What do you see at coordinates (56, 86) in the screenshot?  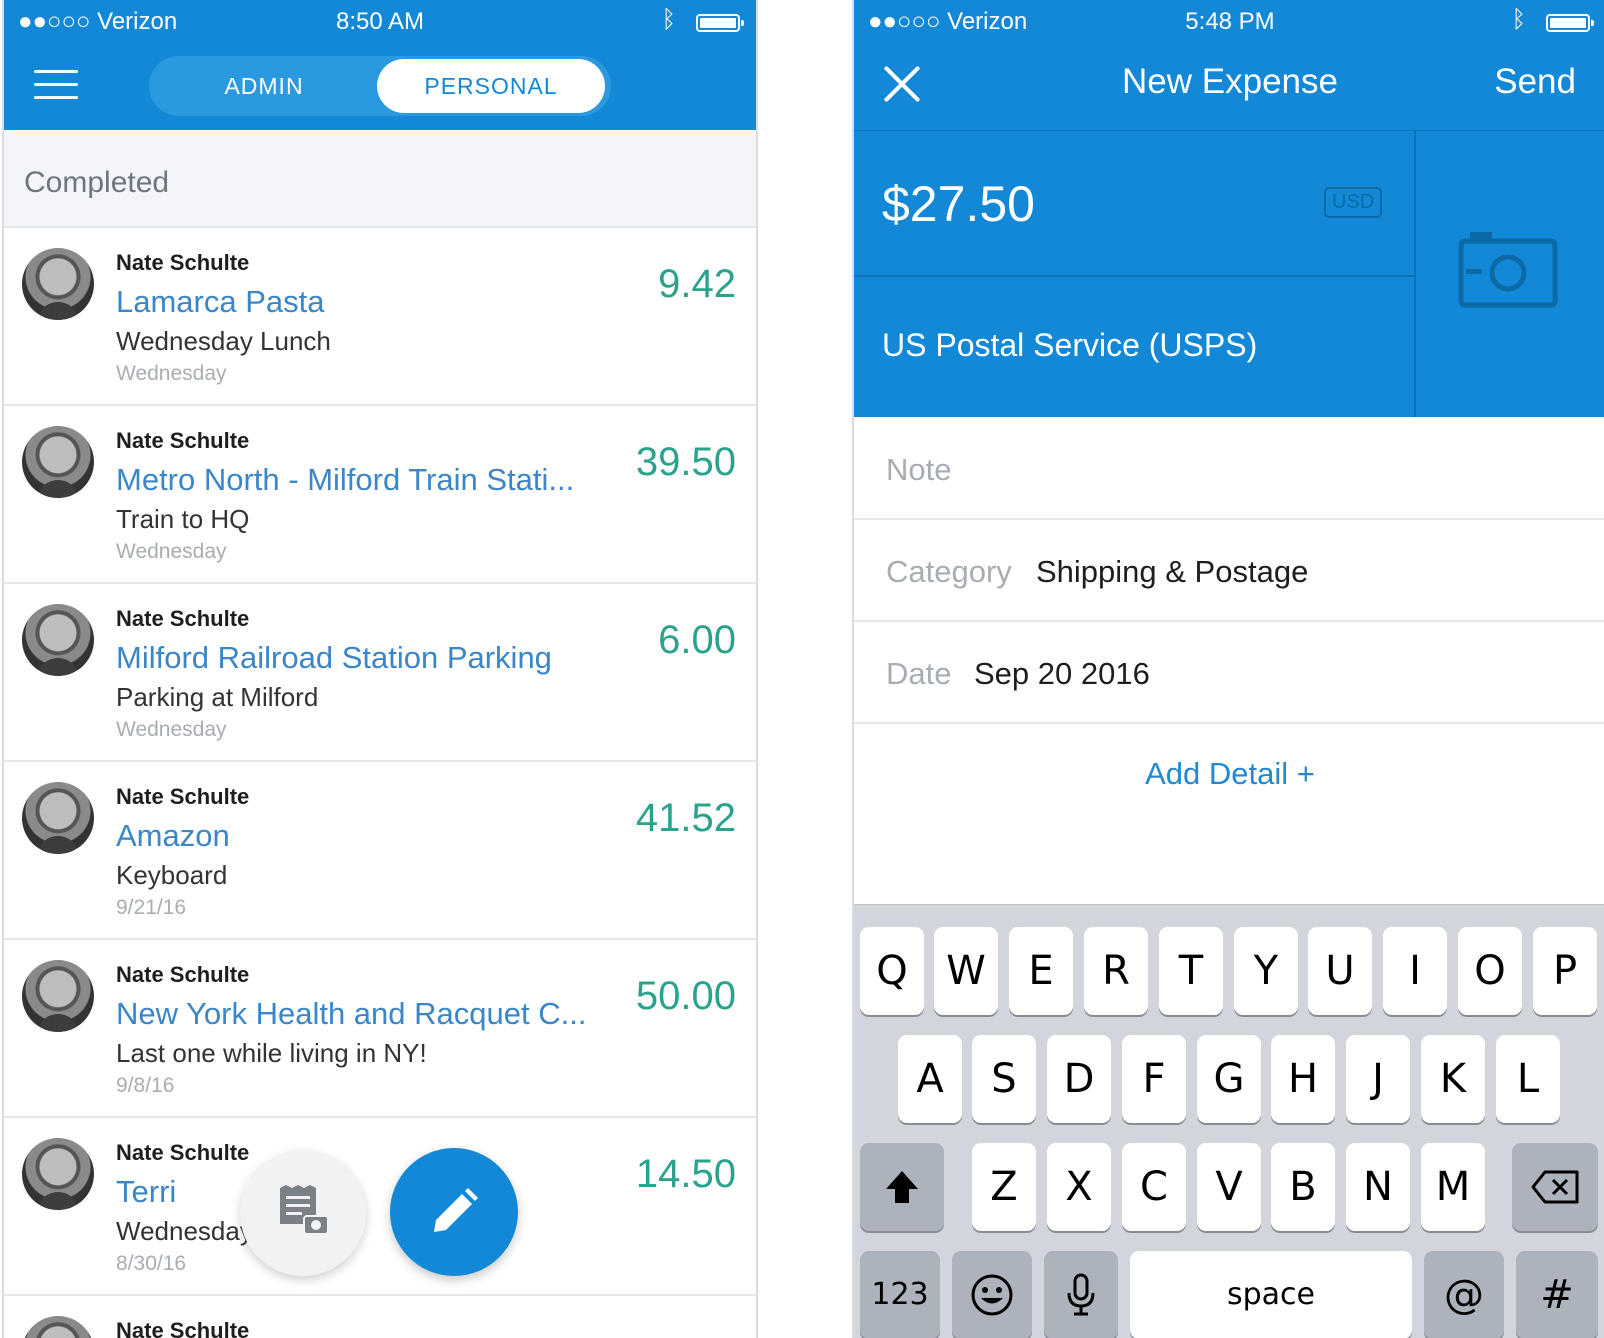 I see `menu-icon` at bounding box center [56, 86].